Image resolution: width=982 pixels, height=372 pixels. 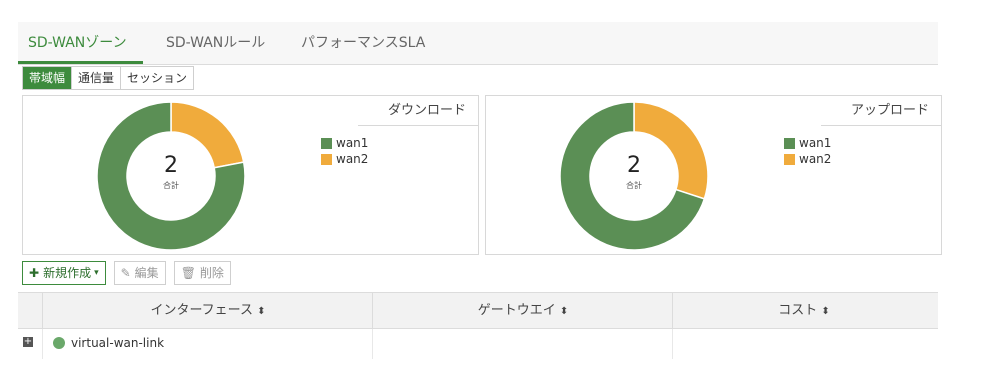 What do you see at coordinates (881, 111) in the screenshot?
I see `upload-chart-title: アップロード` at bounding box center [881, 111].